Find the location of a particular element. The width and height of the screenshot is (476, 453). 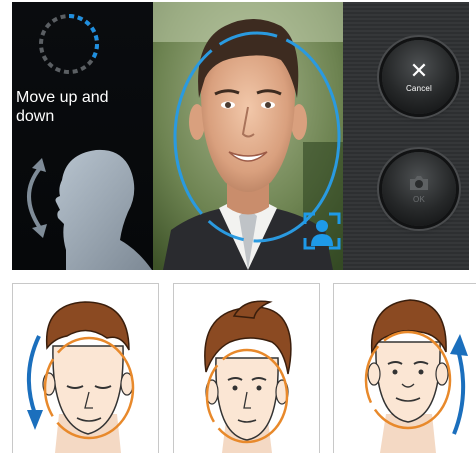

arrow-down-icon is located at coordinates (35, 420).